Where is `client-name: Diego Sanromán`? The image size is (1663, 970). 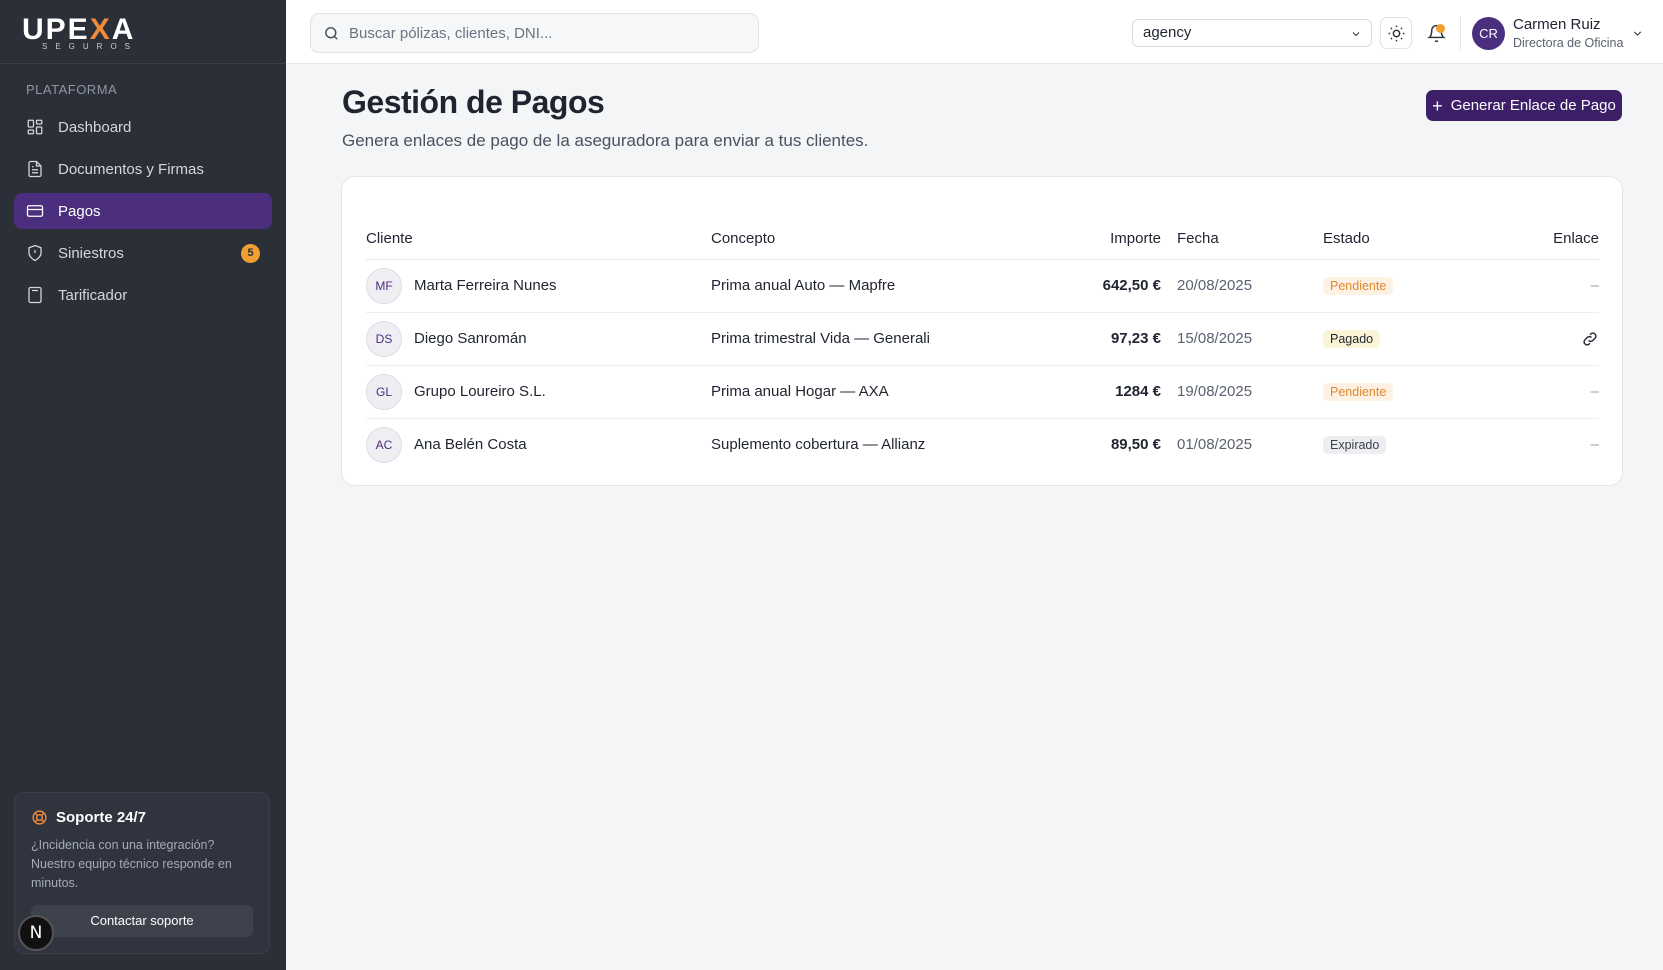
client-name: Diego Sanromán is located at coordinates (470, 338).